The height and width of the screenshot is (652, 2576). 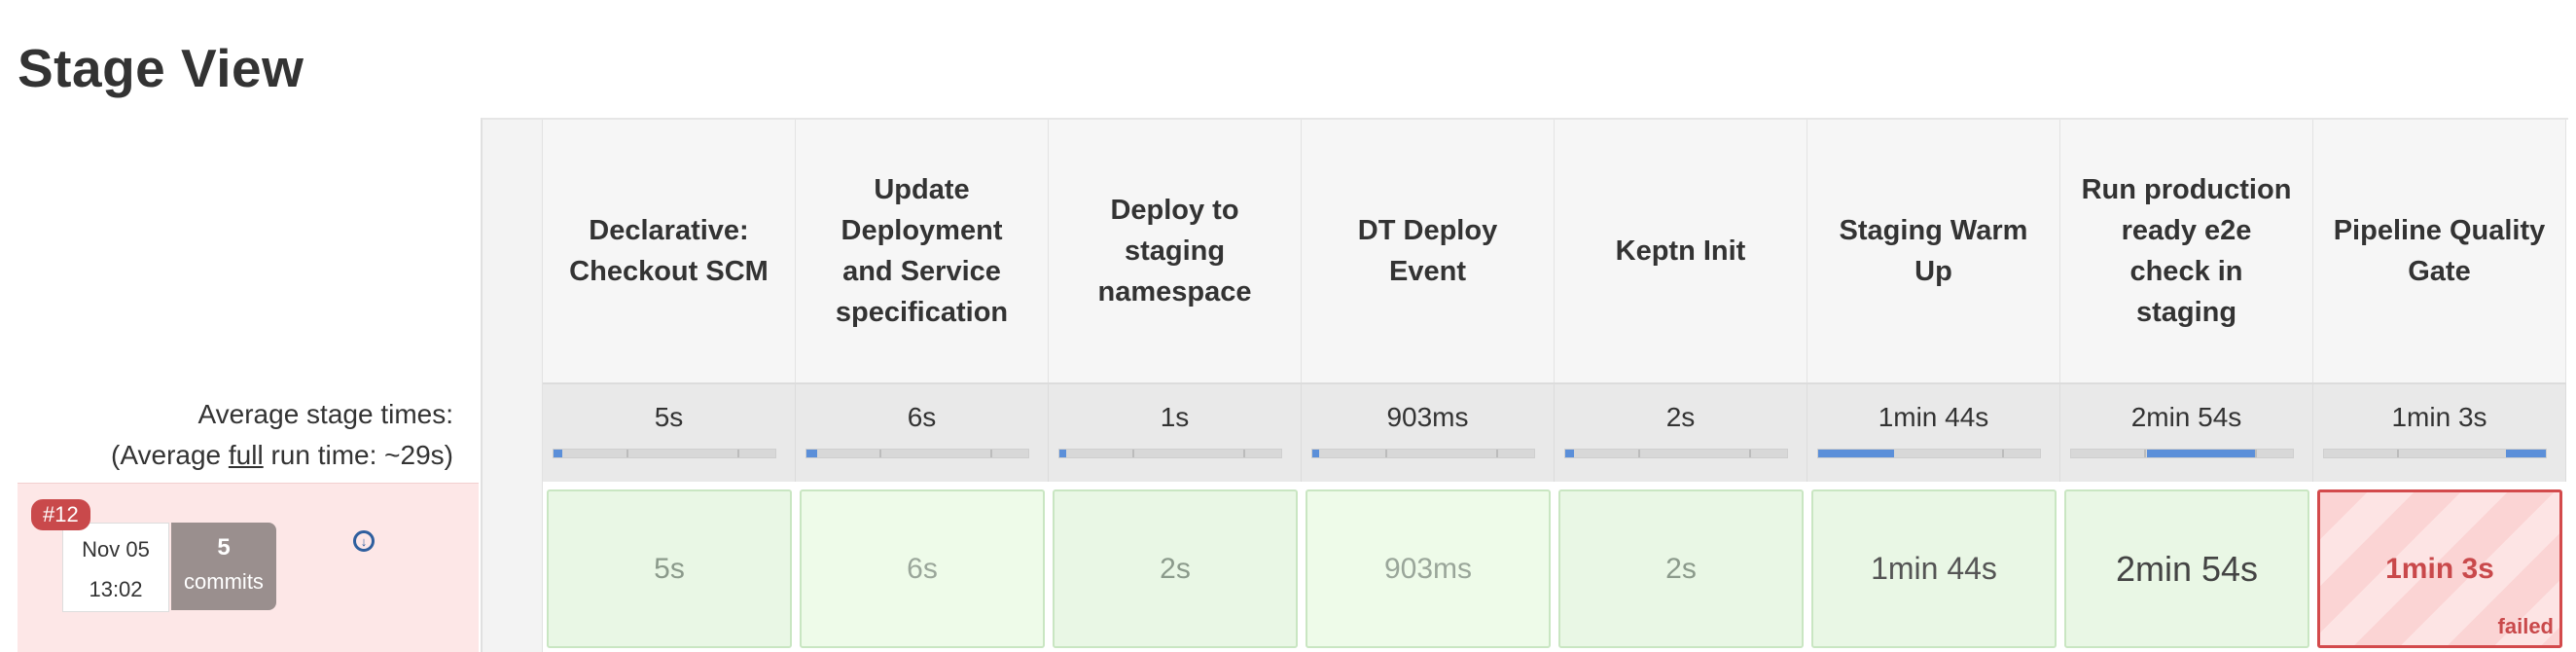 I want to click on stage-run-time: 6s, so click(x=922, y=568).